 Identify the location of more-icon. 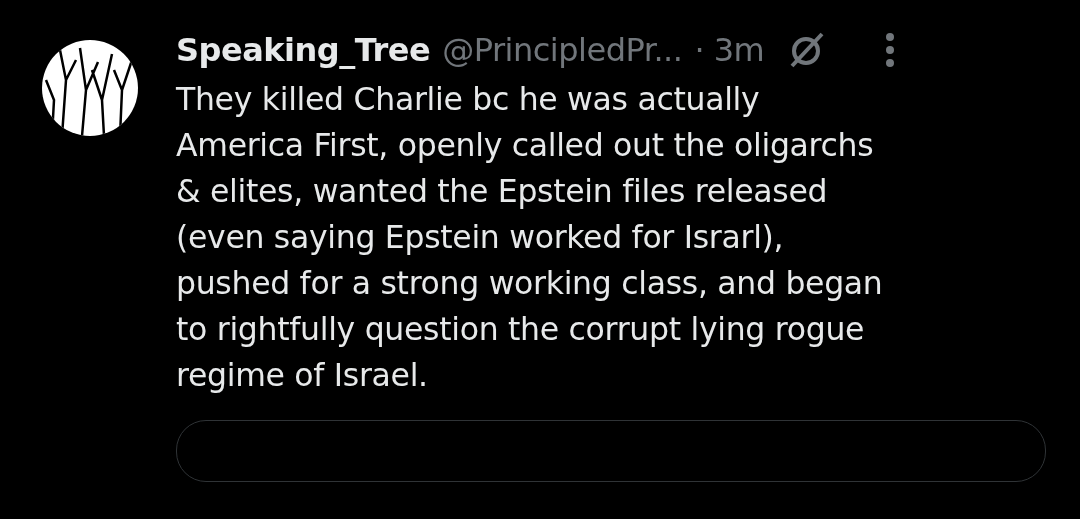
(890, 50).